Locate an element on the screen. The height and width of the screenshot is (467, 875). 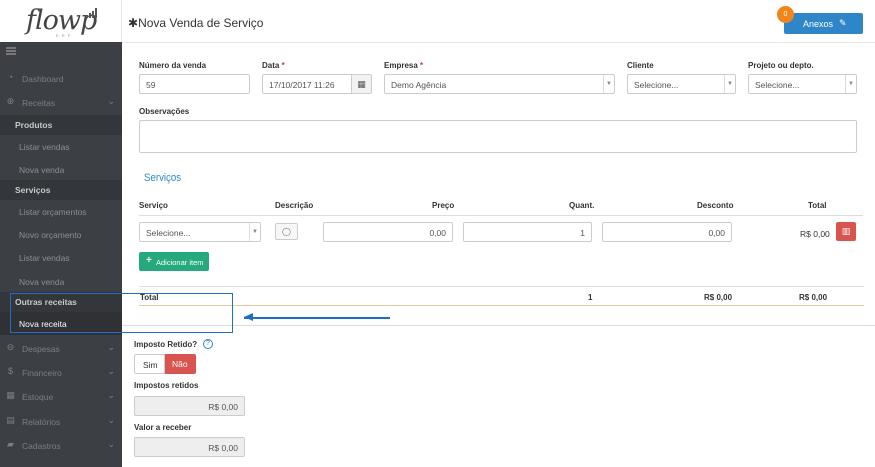
section-divider is located at coordinates (498, 325).